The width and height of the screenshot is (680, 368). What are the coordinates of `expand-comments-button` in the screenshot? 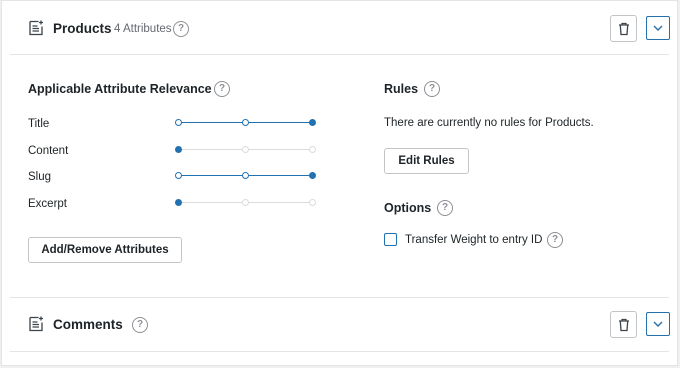 It's located at (658, 324).